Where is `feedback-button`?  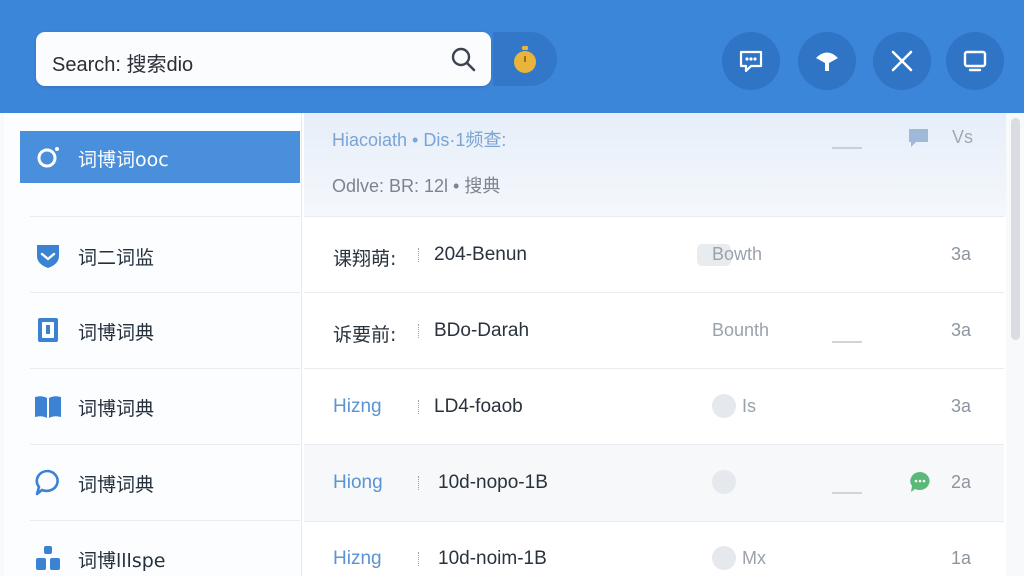
feedback-button is located at coordinates (751, 61).